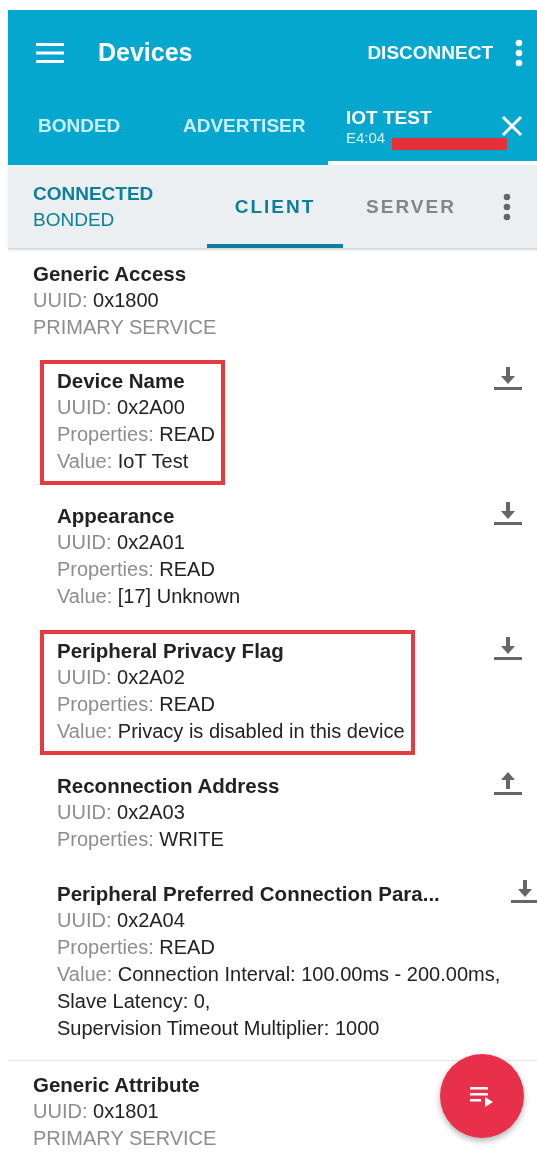  What do you see at coordinates (191, 839) in the screenshot?
I see `field-value: WRITE` at bounding box center [191, 839].